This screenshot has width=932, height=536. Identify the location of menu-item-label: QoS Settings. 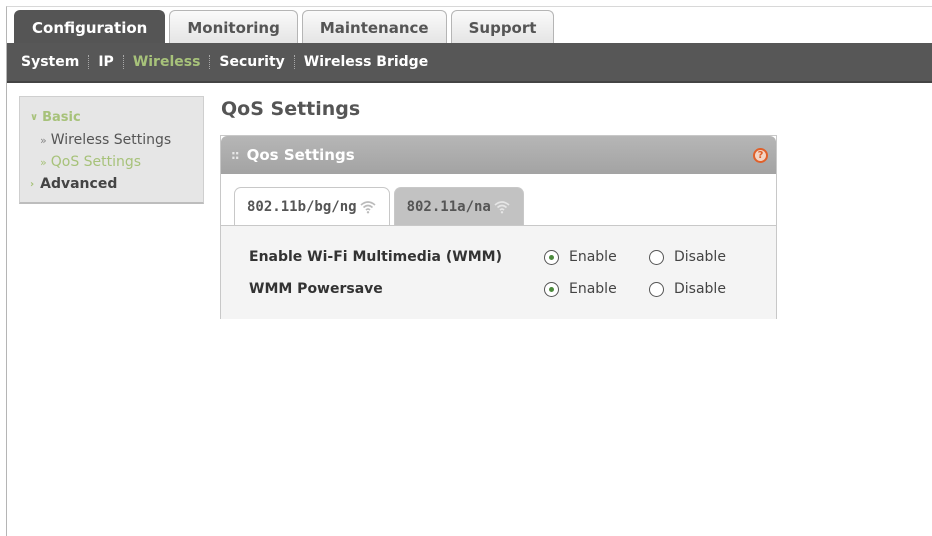
(96, 162).